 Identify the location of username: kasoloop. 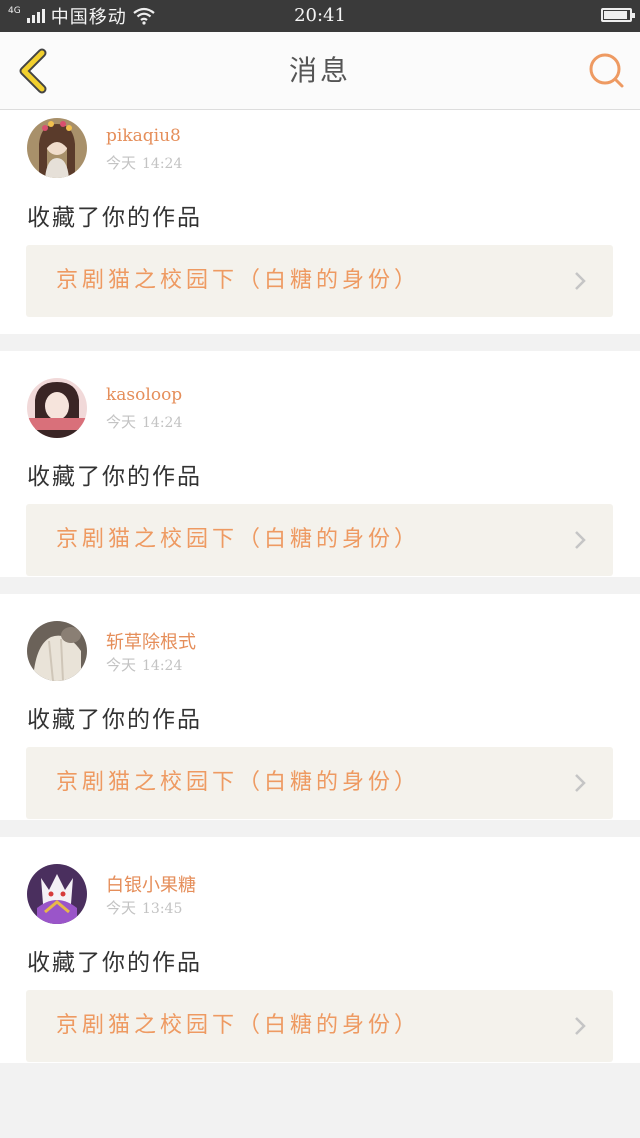
(144, 395).